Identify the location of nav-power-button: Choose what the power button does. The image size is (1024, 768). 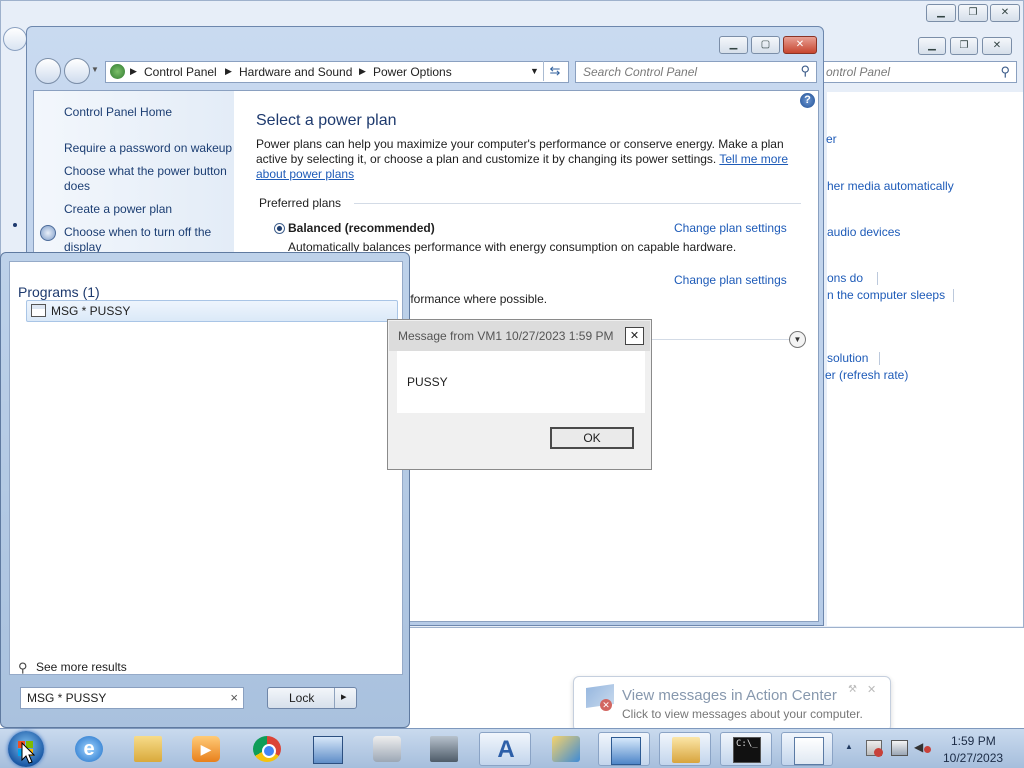
(149, 179).